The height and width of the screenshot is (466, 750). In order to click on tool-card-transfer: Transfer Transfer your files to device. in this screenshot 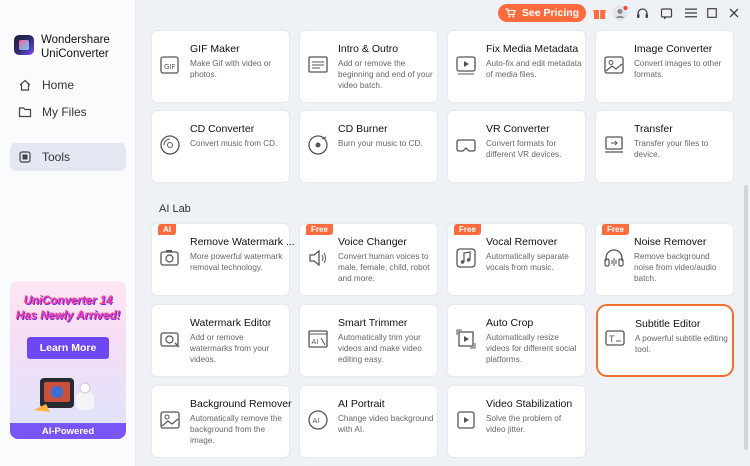, I will do `click(664, 146)`.